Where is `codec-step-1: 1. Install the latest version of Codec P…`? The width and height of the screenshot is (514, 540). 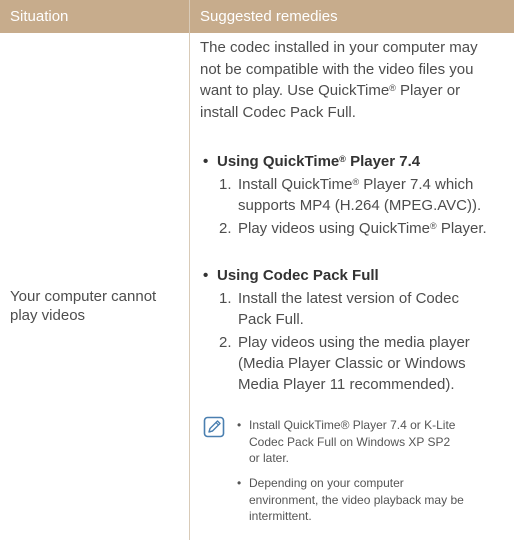
codec-step-1: 1. Install the latest version of Codec P… is located at coordinates (339, 309).